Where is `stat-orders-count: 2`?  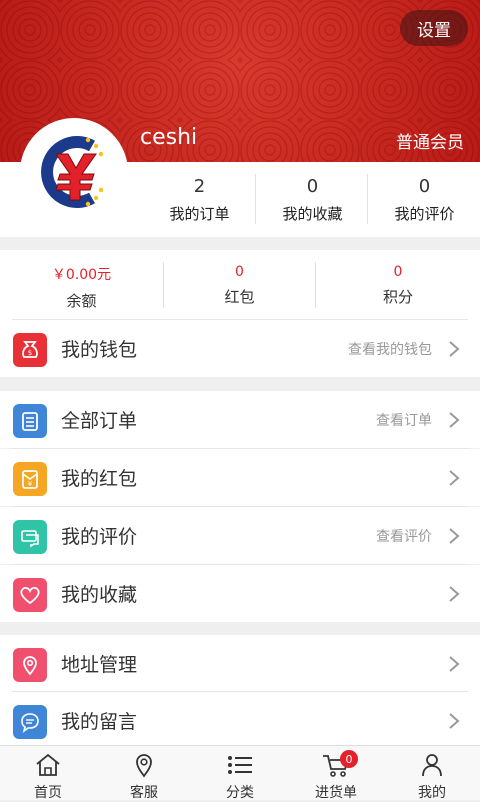 stat-orders-count: 2 is located at coordinates (199, 186).